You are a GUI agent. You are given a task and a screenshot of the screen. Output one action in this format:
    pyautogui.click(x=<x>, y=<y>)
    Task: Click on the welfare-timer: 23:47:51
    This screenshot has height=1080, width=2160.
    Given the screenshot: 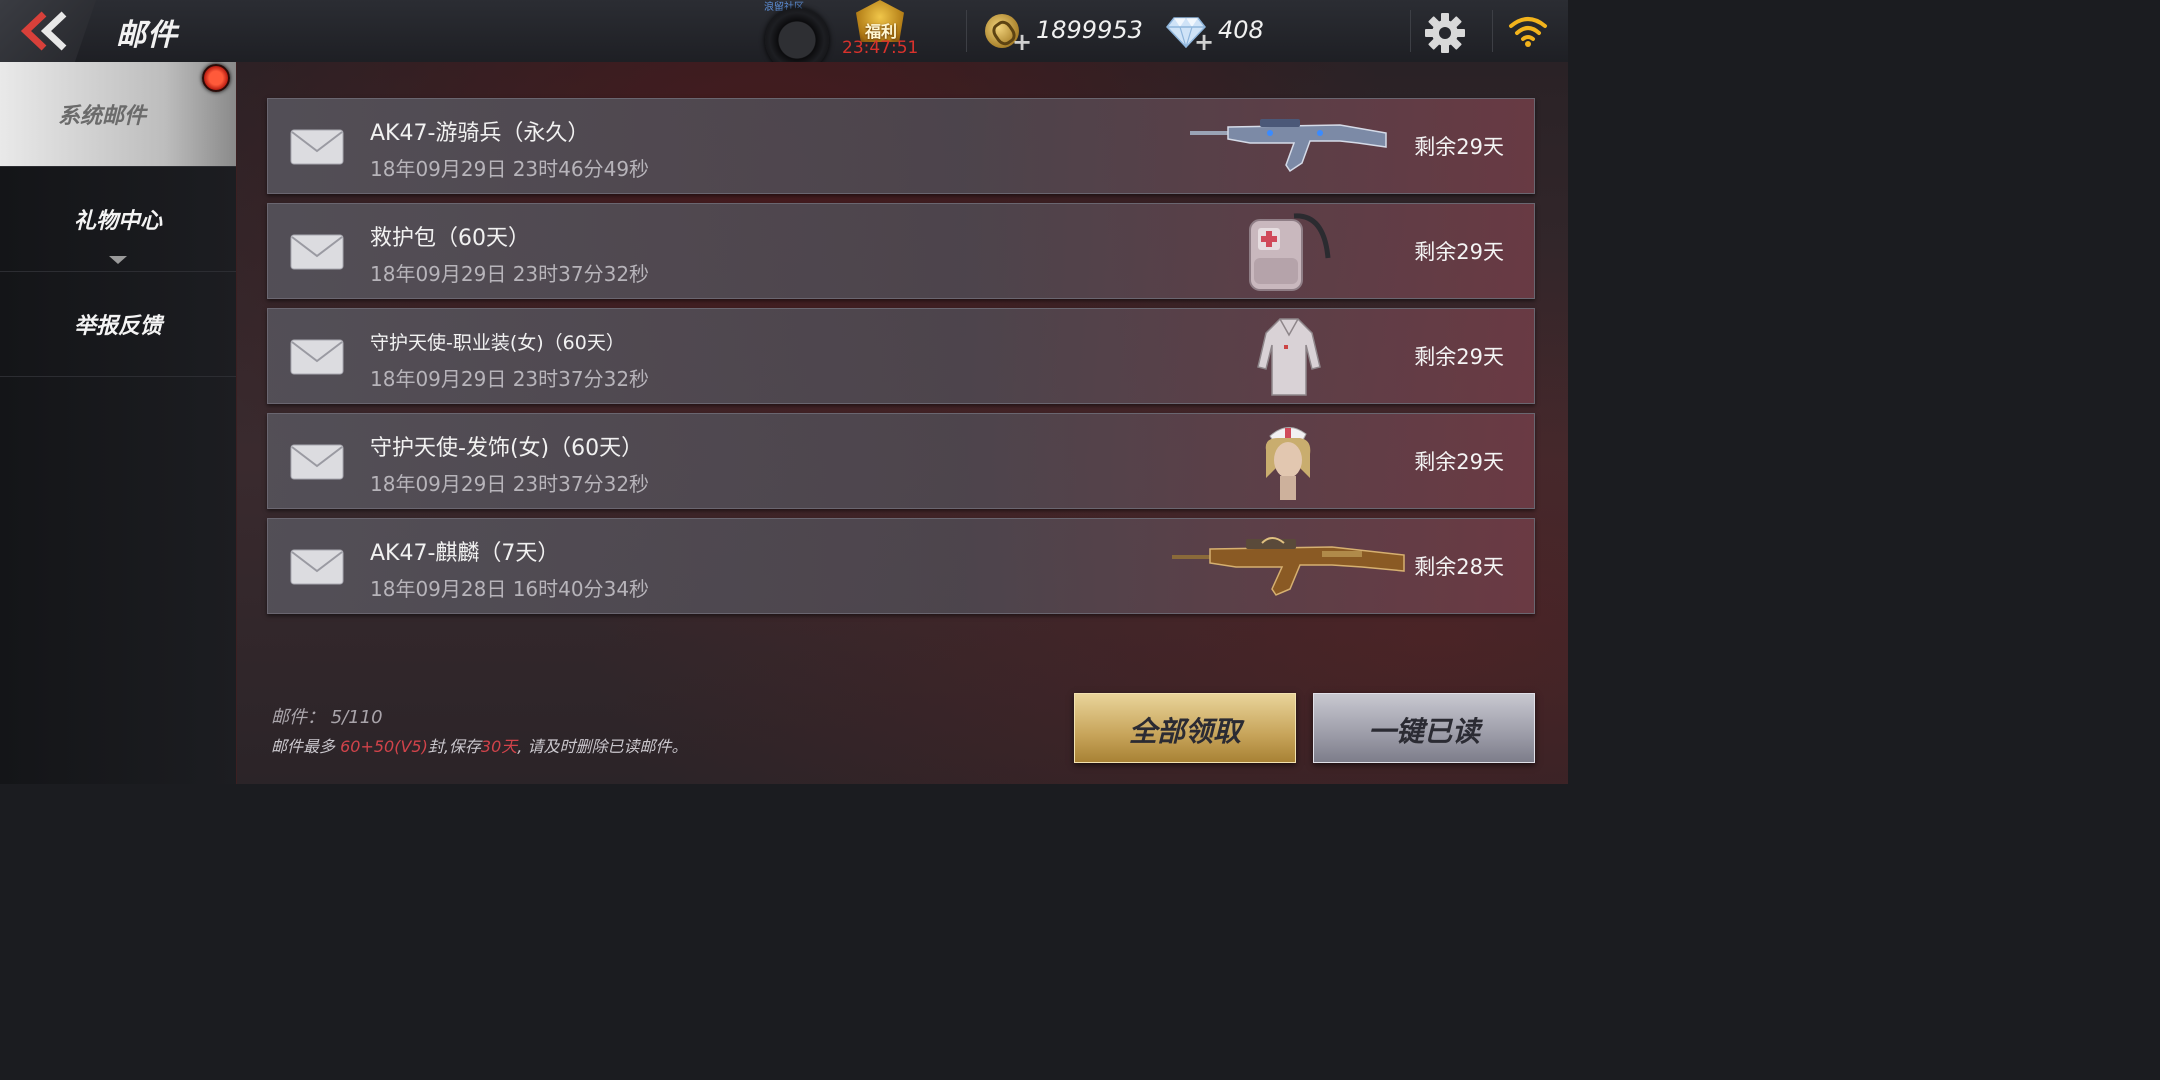 What is the action you would take?
    pyautogui.click(x=880, y=48)
    